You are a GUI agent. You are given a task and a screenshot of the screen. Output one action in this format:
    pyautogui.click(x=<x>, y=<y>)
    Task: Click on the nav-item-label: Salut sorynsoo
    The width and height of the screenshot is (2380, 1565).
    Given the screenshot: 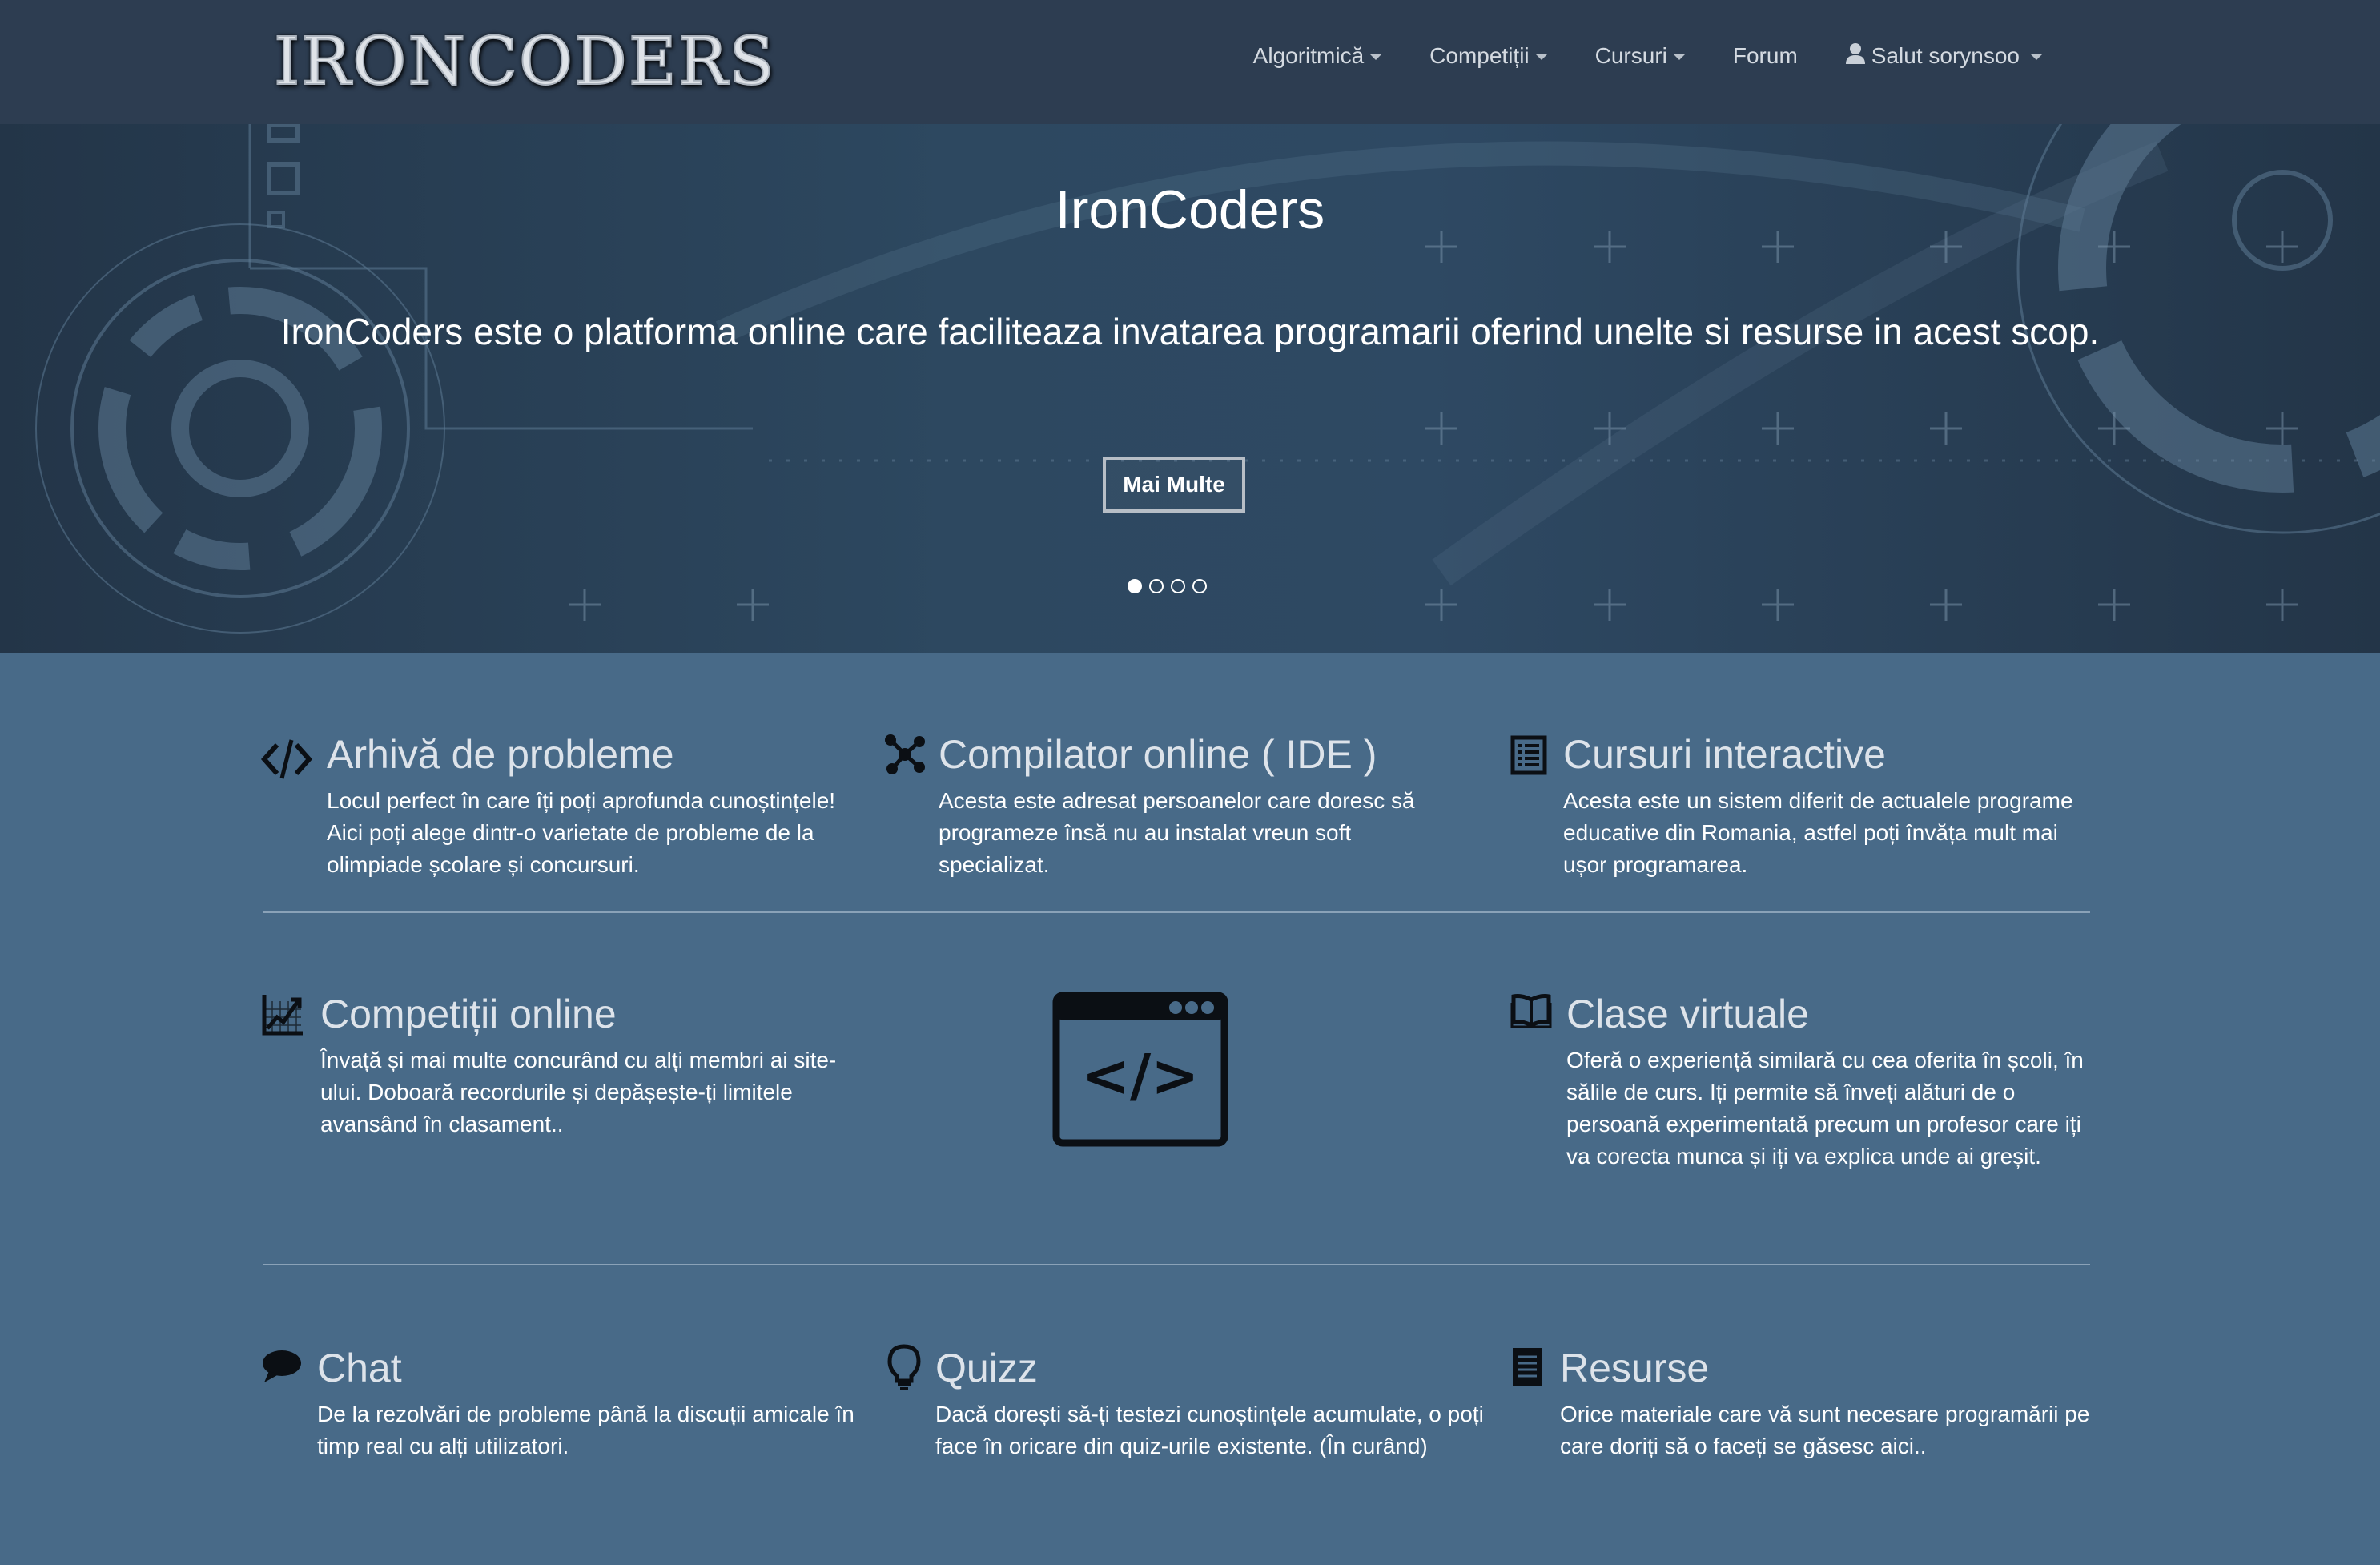 What is the action you would take?
    pyautogui.click(x=1945, y=55)
    